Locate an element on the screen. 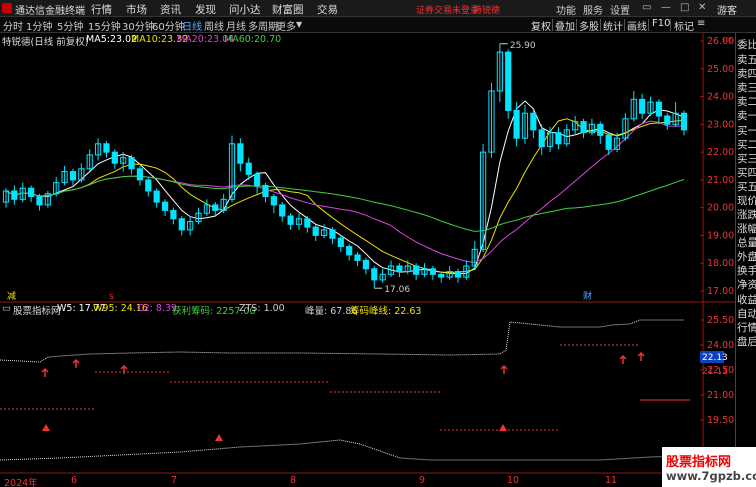 This screenshot has height=487, width=756. year-label: 2024年 is located at coordinates (21, 482).